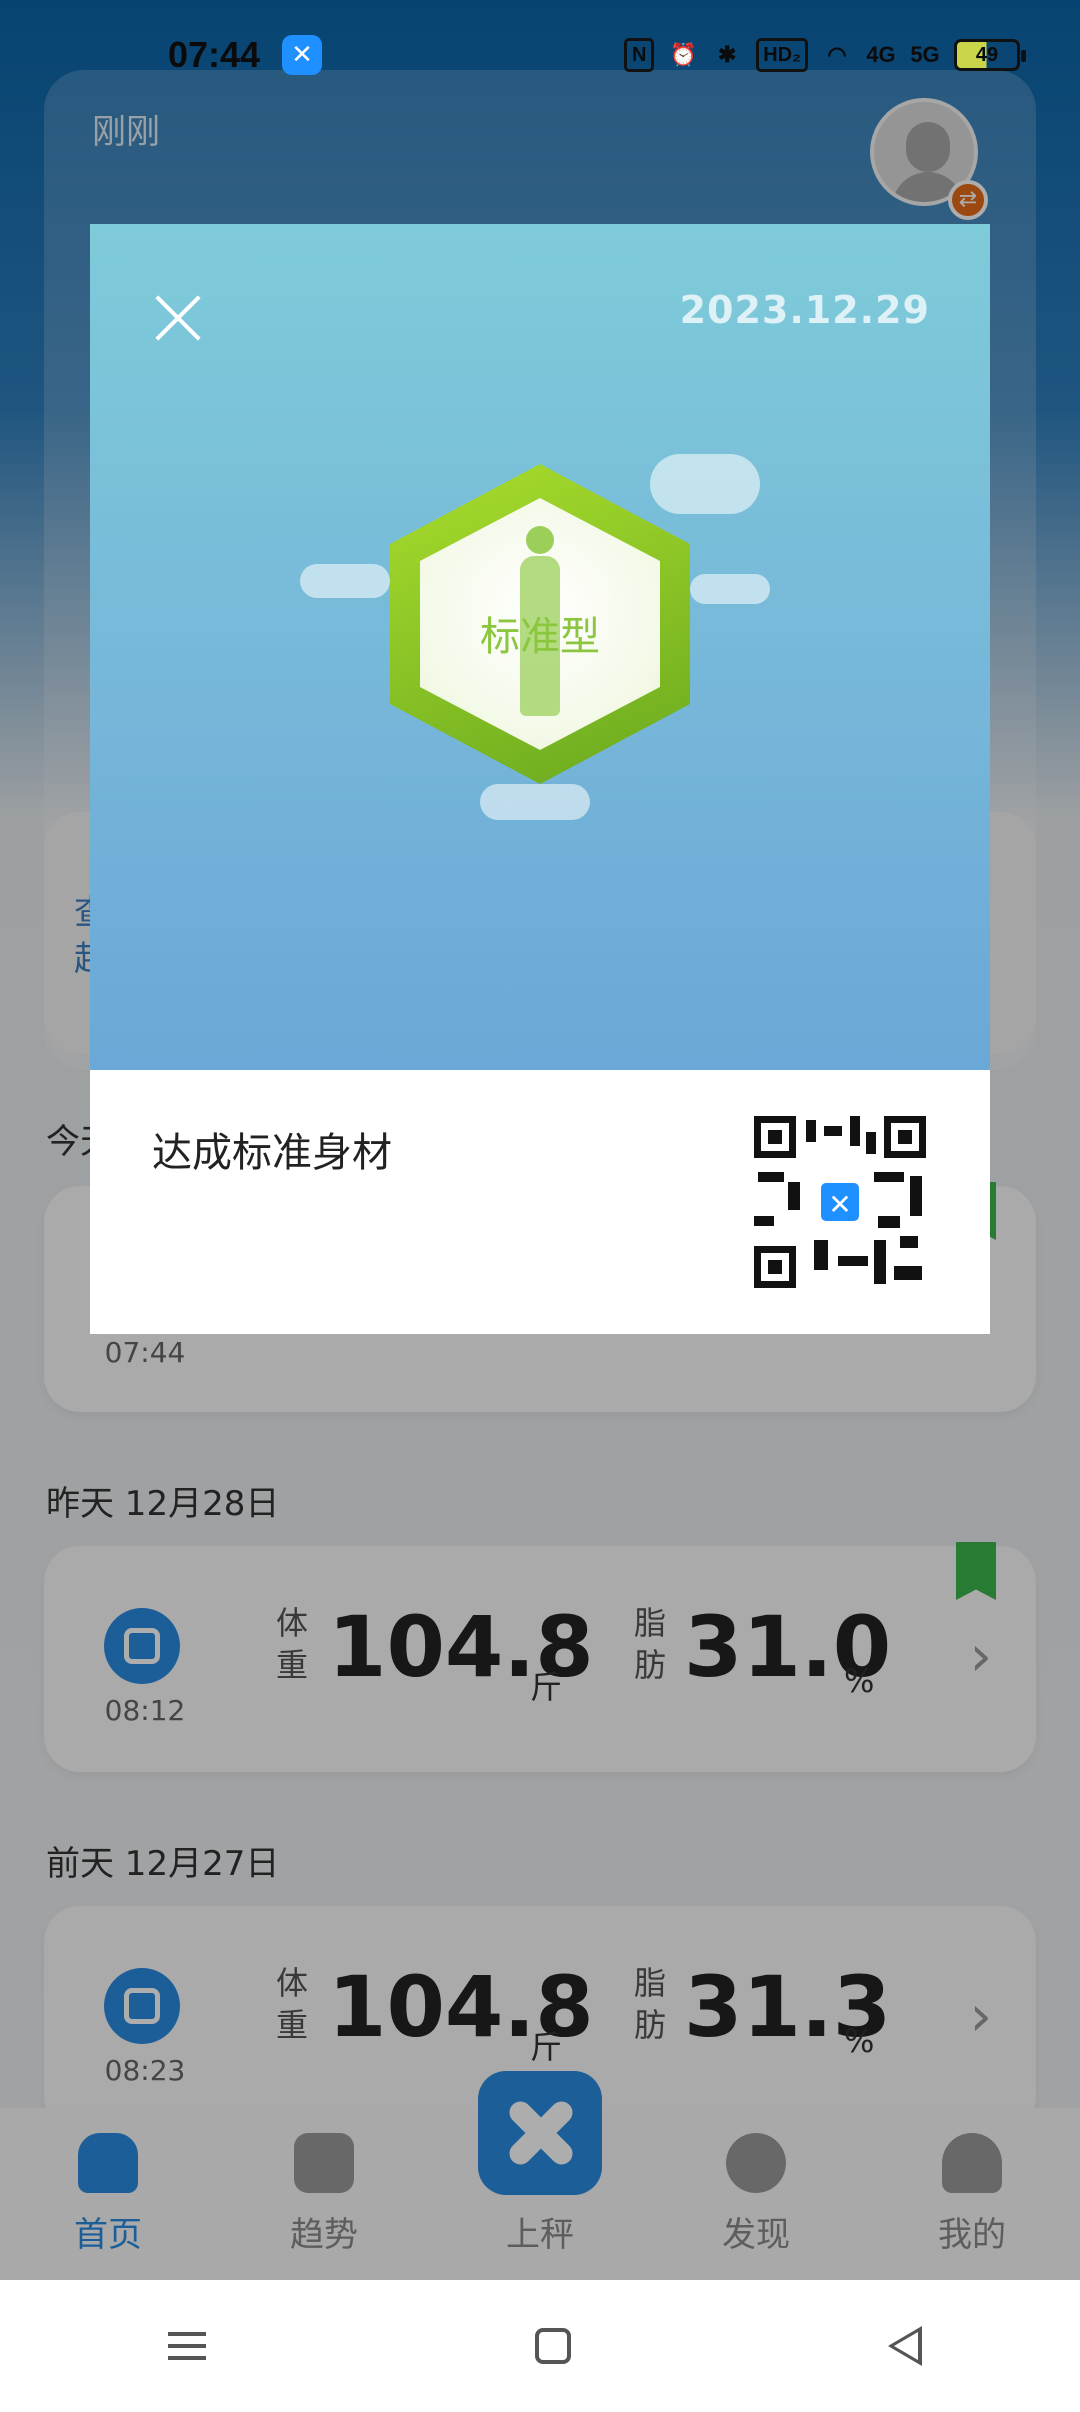 The width and height of the screenshot is (1080, 2412). Describe the element at coordinates (552, 2346) in the screenshot. I see `home-button-icon` at that location.